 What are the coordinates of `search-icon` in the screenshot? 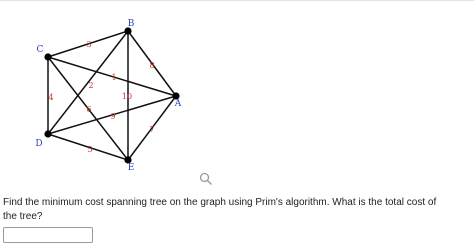 It's located at (206, 179).